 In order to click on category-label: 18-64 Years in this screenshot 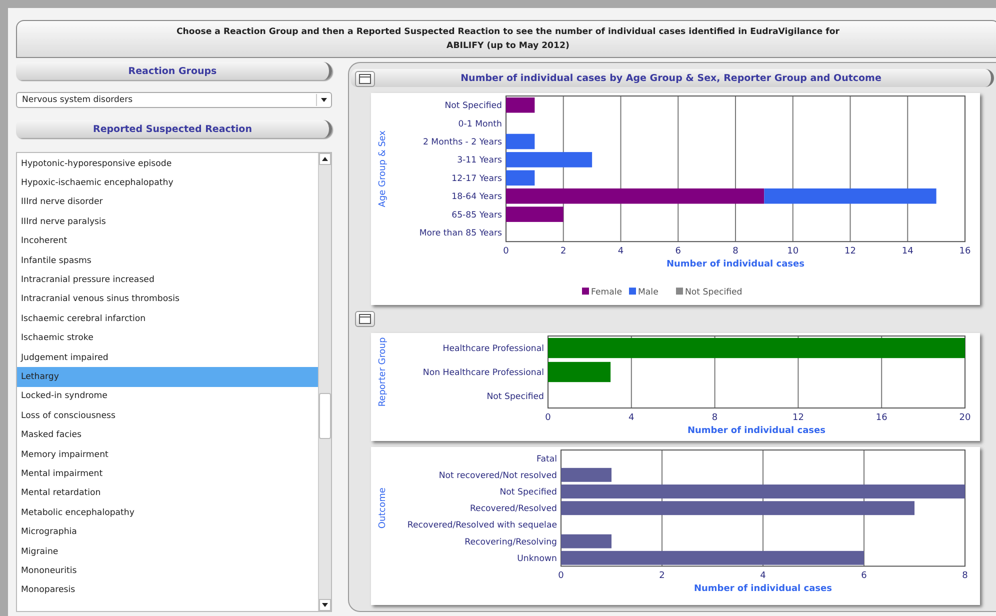, I will do `click(477, 197)`.